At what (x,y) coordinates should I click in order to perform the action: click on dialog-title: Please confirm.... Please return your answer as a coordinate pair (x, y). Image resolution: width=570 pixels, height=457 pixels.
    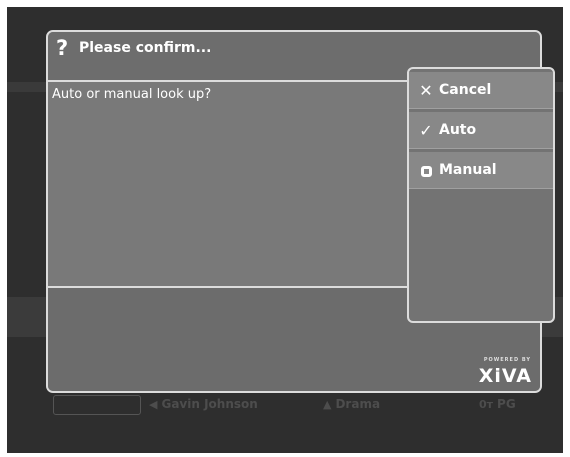
    Looking at the image, I should click on (145, 48).